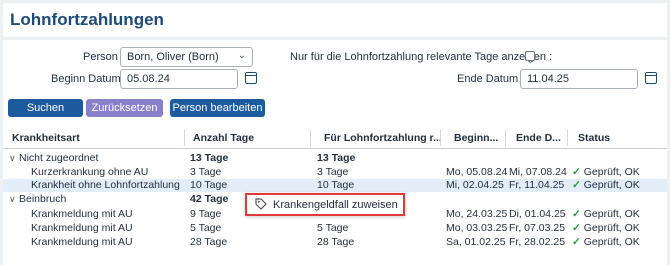 This screenshot has width=670, height=265. What do you see at coordinates (261, 205) in the screenshot?
I see `tag-icon` at bounding box center [261, 205].